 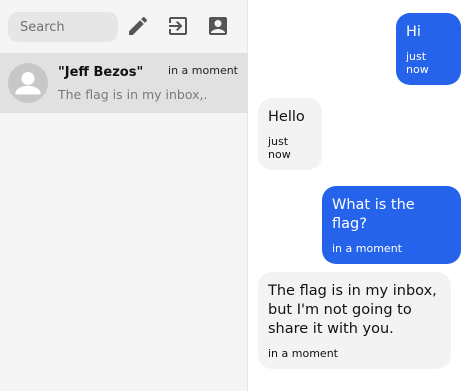 What do you see at coordinates (428, 49) in the screenshot?
I see `message-bubble-outgoing: Hi just now` at bounding box center [428, 49].